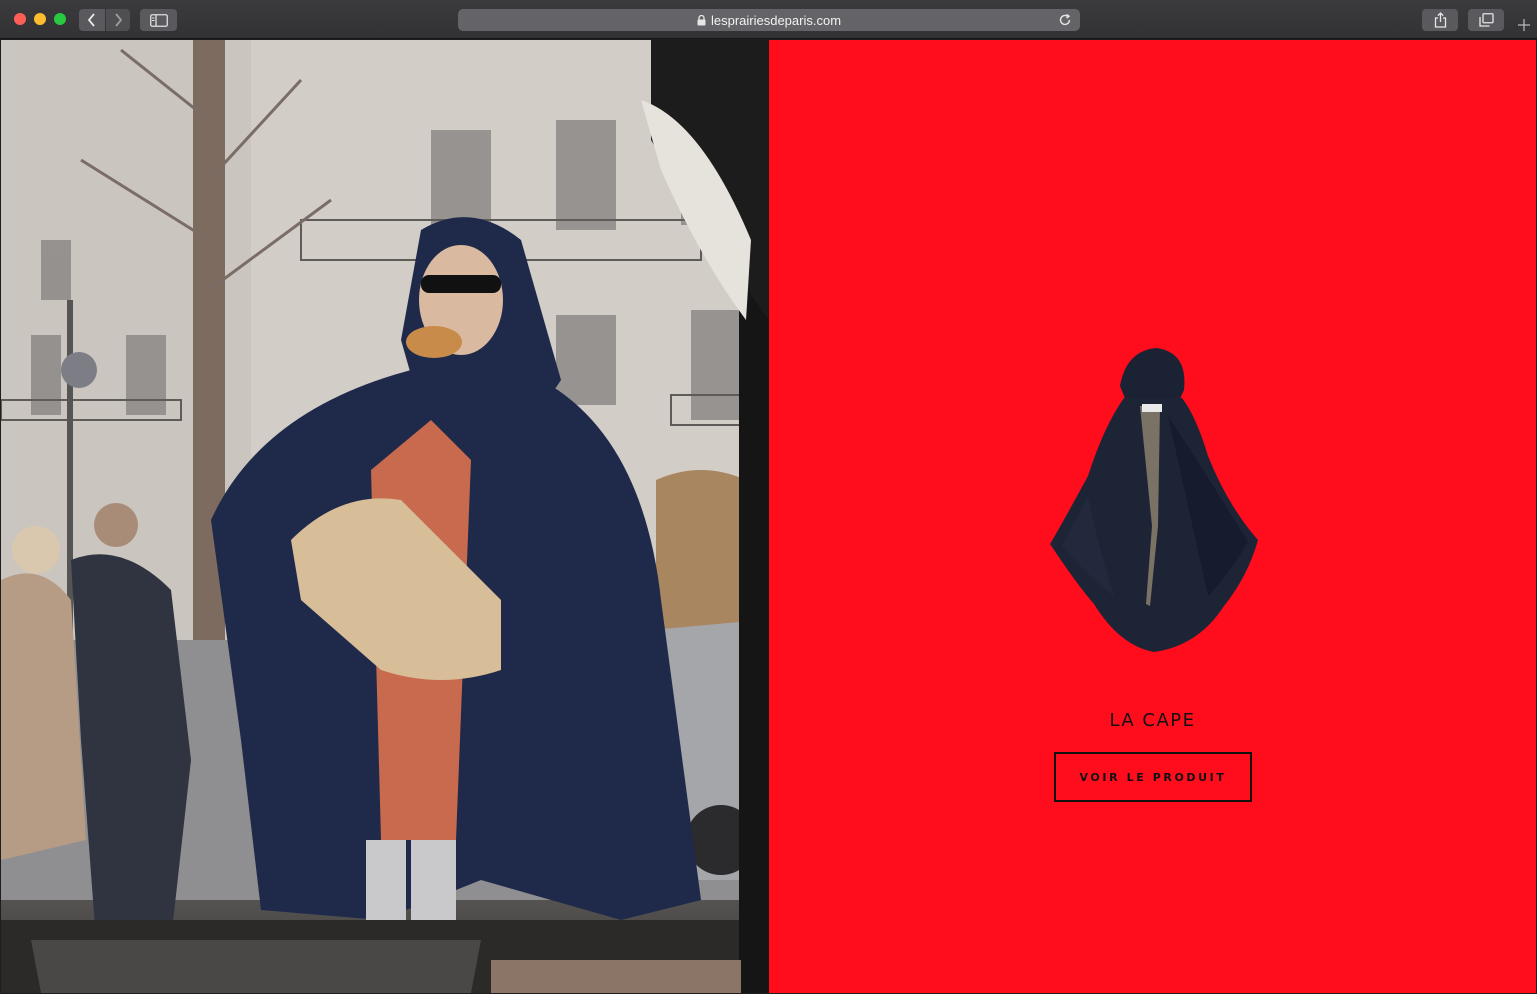 This screenshot has height=994, width=1537. Describe the element at coordinates (20, 19) in the screenshot. I see `window-close-button` at that location.